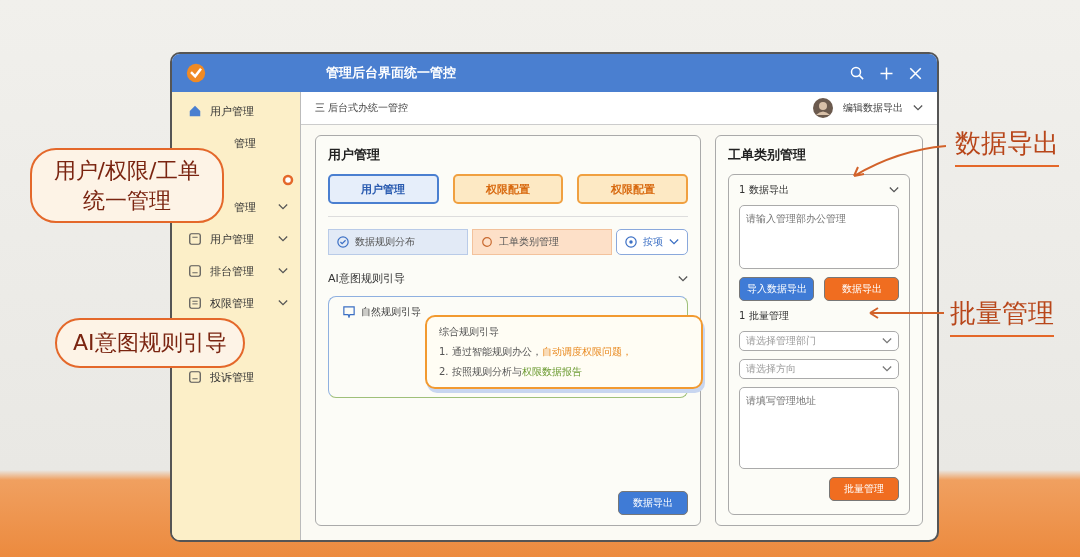 The height and width of the screenshot is (557, 1080). What do you see at coordinates (127, 186) in the screenshot?
I see `speech-bubble: 用户/权限/工单统一管理` at bounding box center [127, 186].